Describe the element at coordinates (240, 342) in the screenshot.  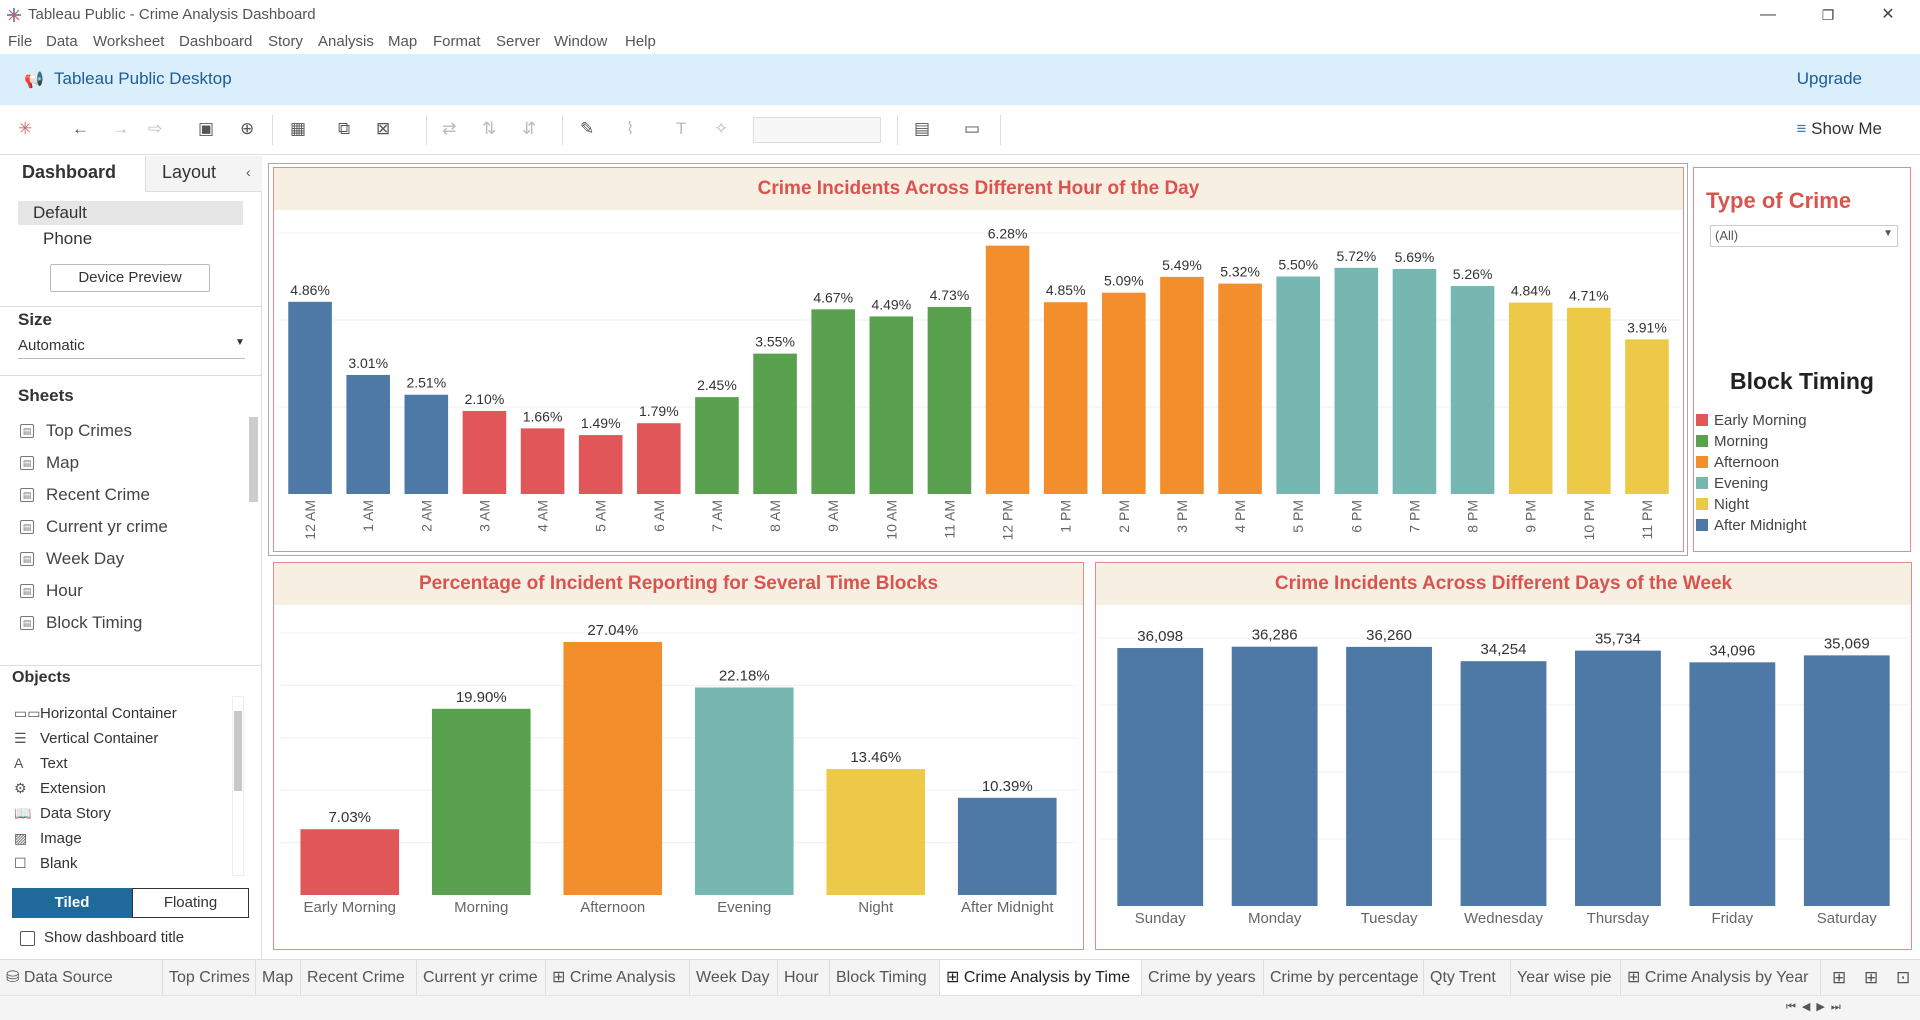
I see `size-dropdown-icon: ▼` at that location.